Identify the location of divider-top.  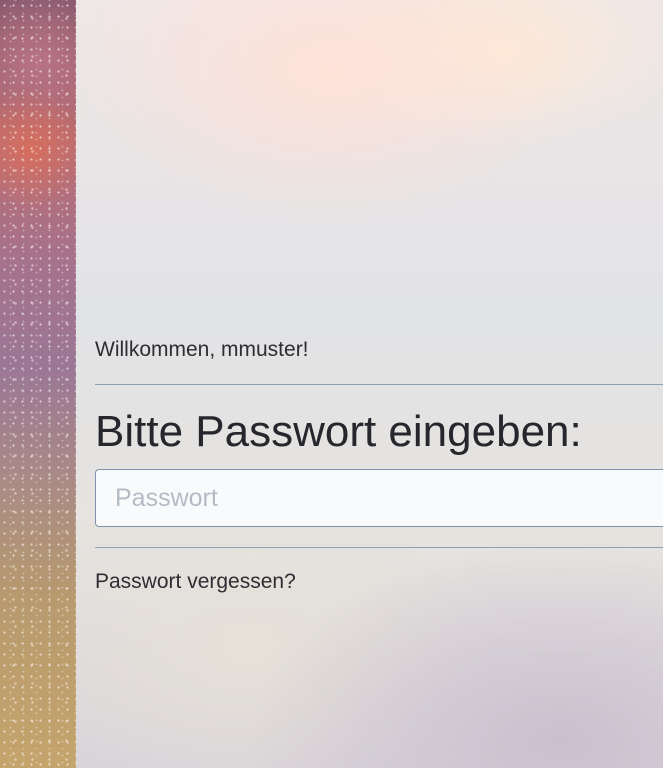
(379, 384).